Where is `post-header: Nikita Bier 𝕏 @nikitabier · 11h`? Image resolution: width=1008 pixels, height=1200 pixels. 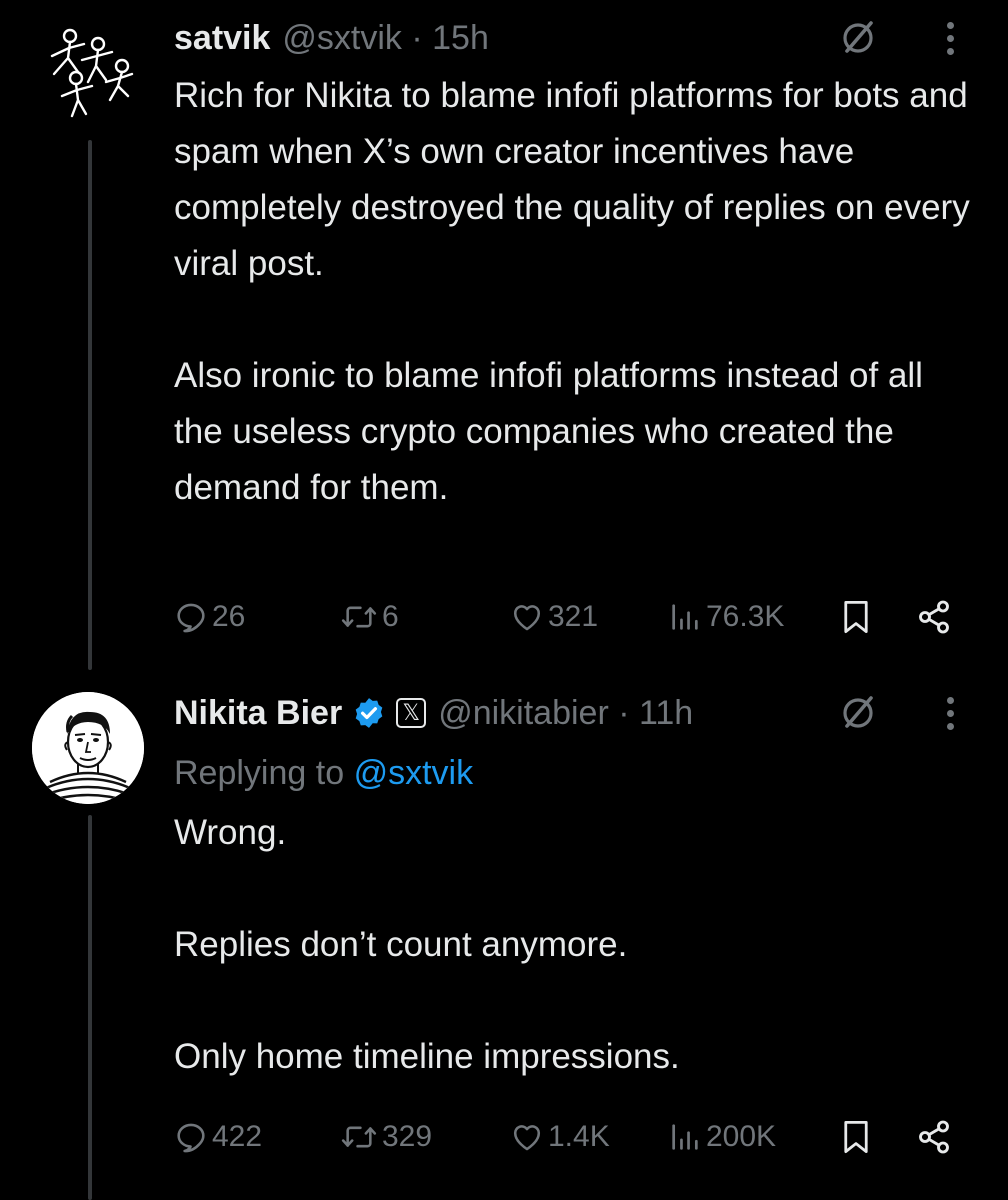
post-header: Nikita Bier 𝕏 @nikitabier · 11h is located at coordinates (574, 713).